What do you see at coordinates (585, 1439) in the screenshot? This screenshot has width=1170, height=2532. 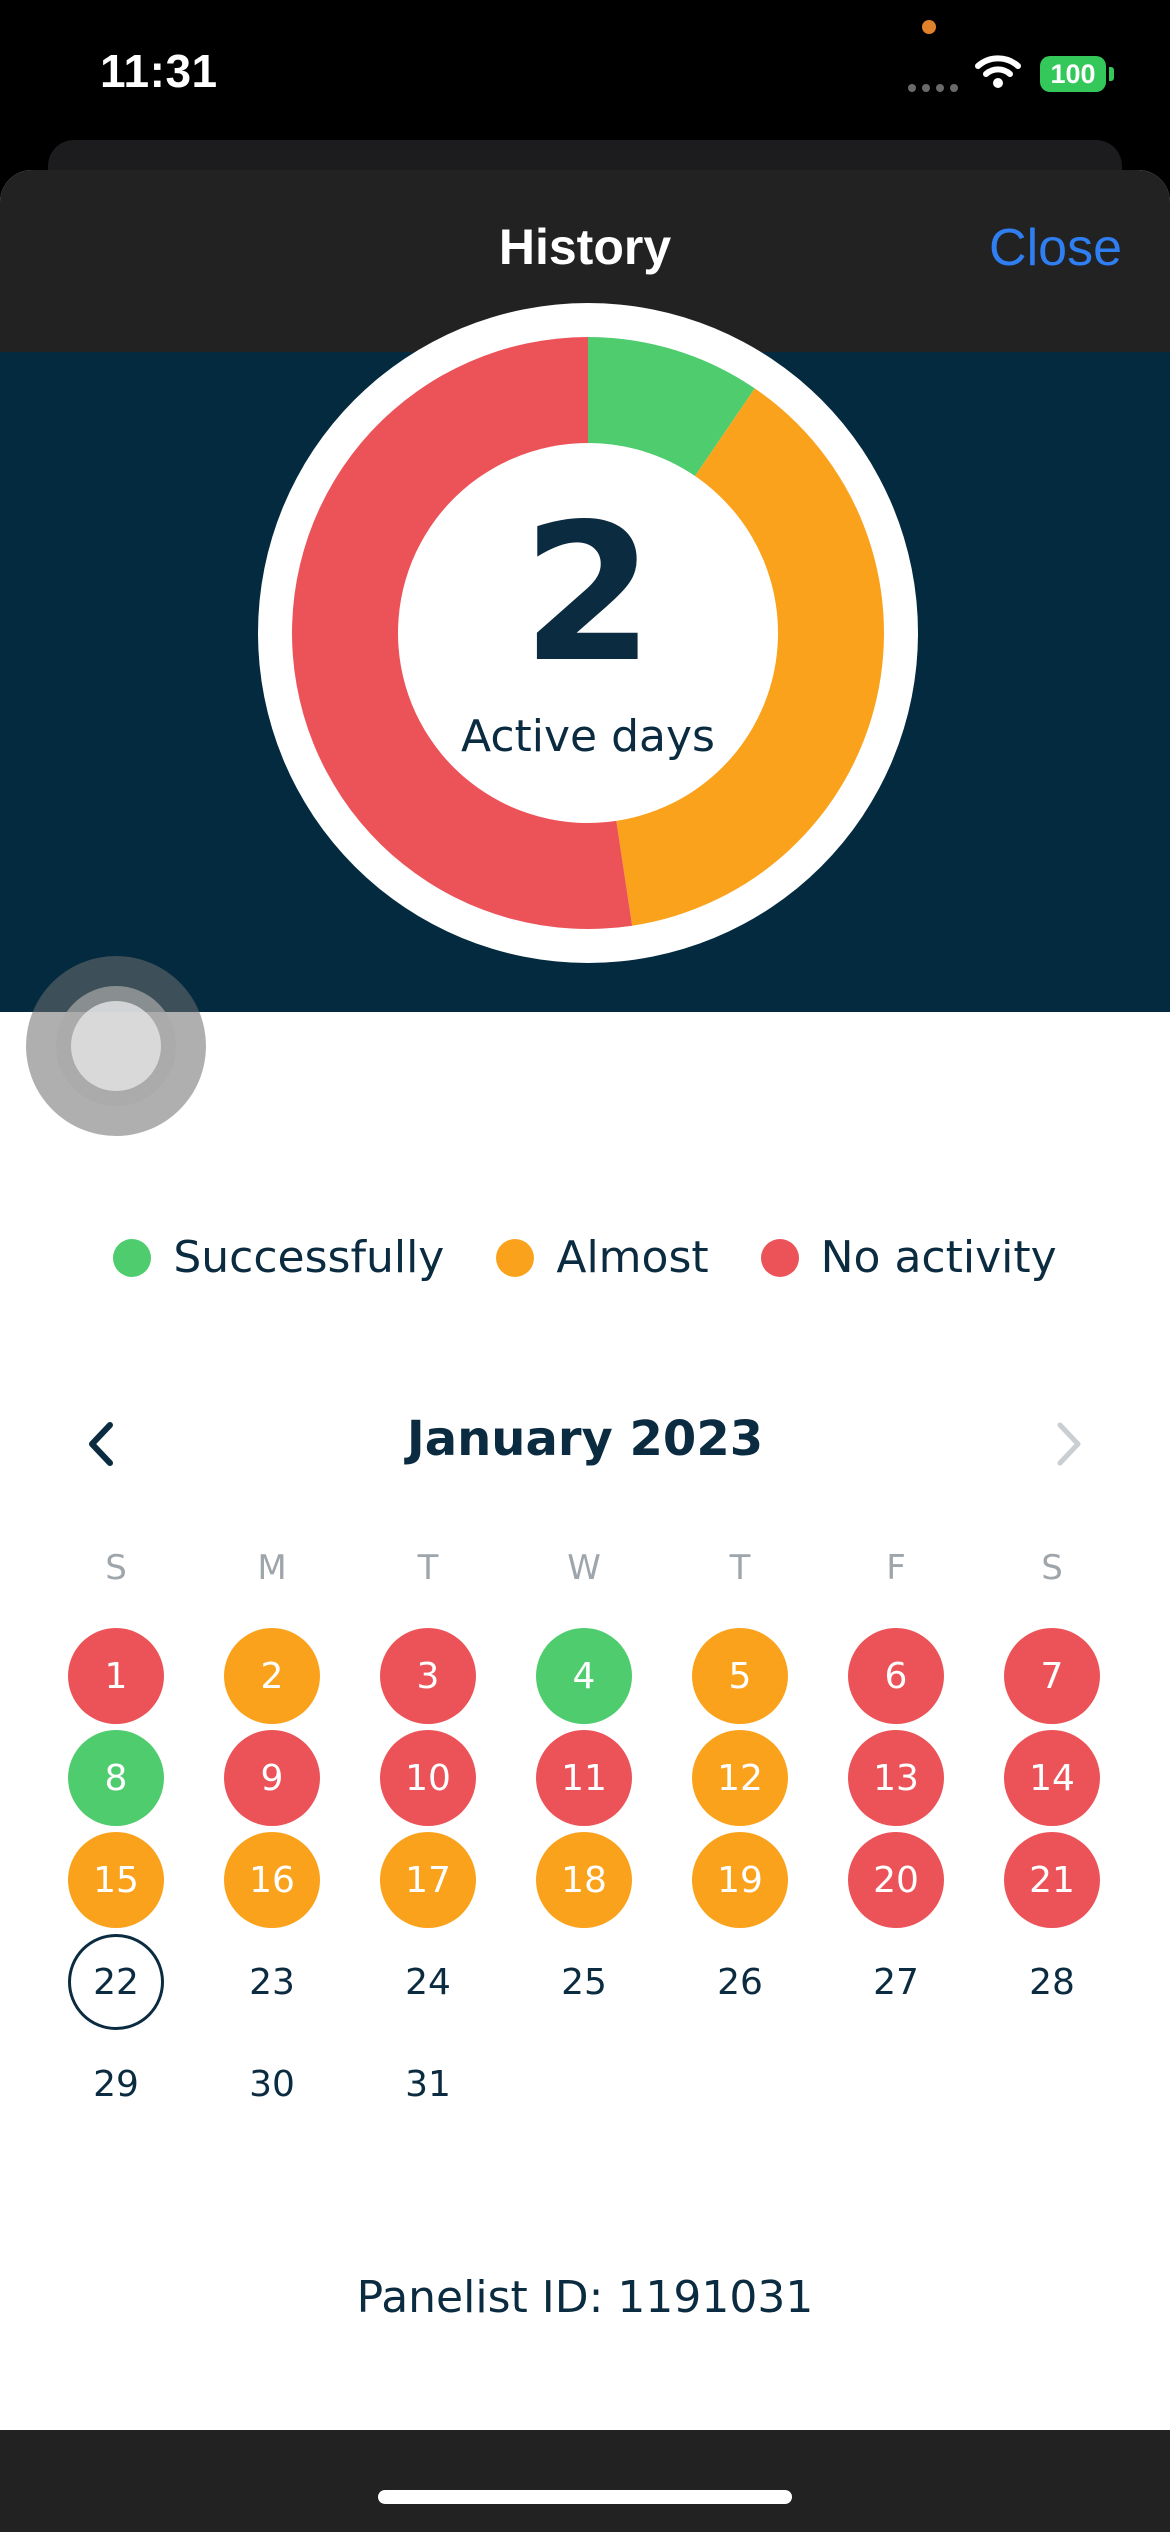 I see `calendar-month-title: January 2023` at bounding box center [585, 1439].